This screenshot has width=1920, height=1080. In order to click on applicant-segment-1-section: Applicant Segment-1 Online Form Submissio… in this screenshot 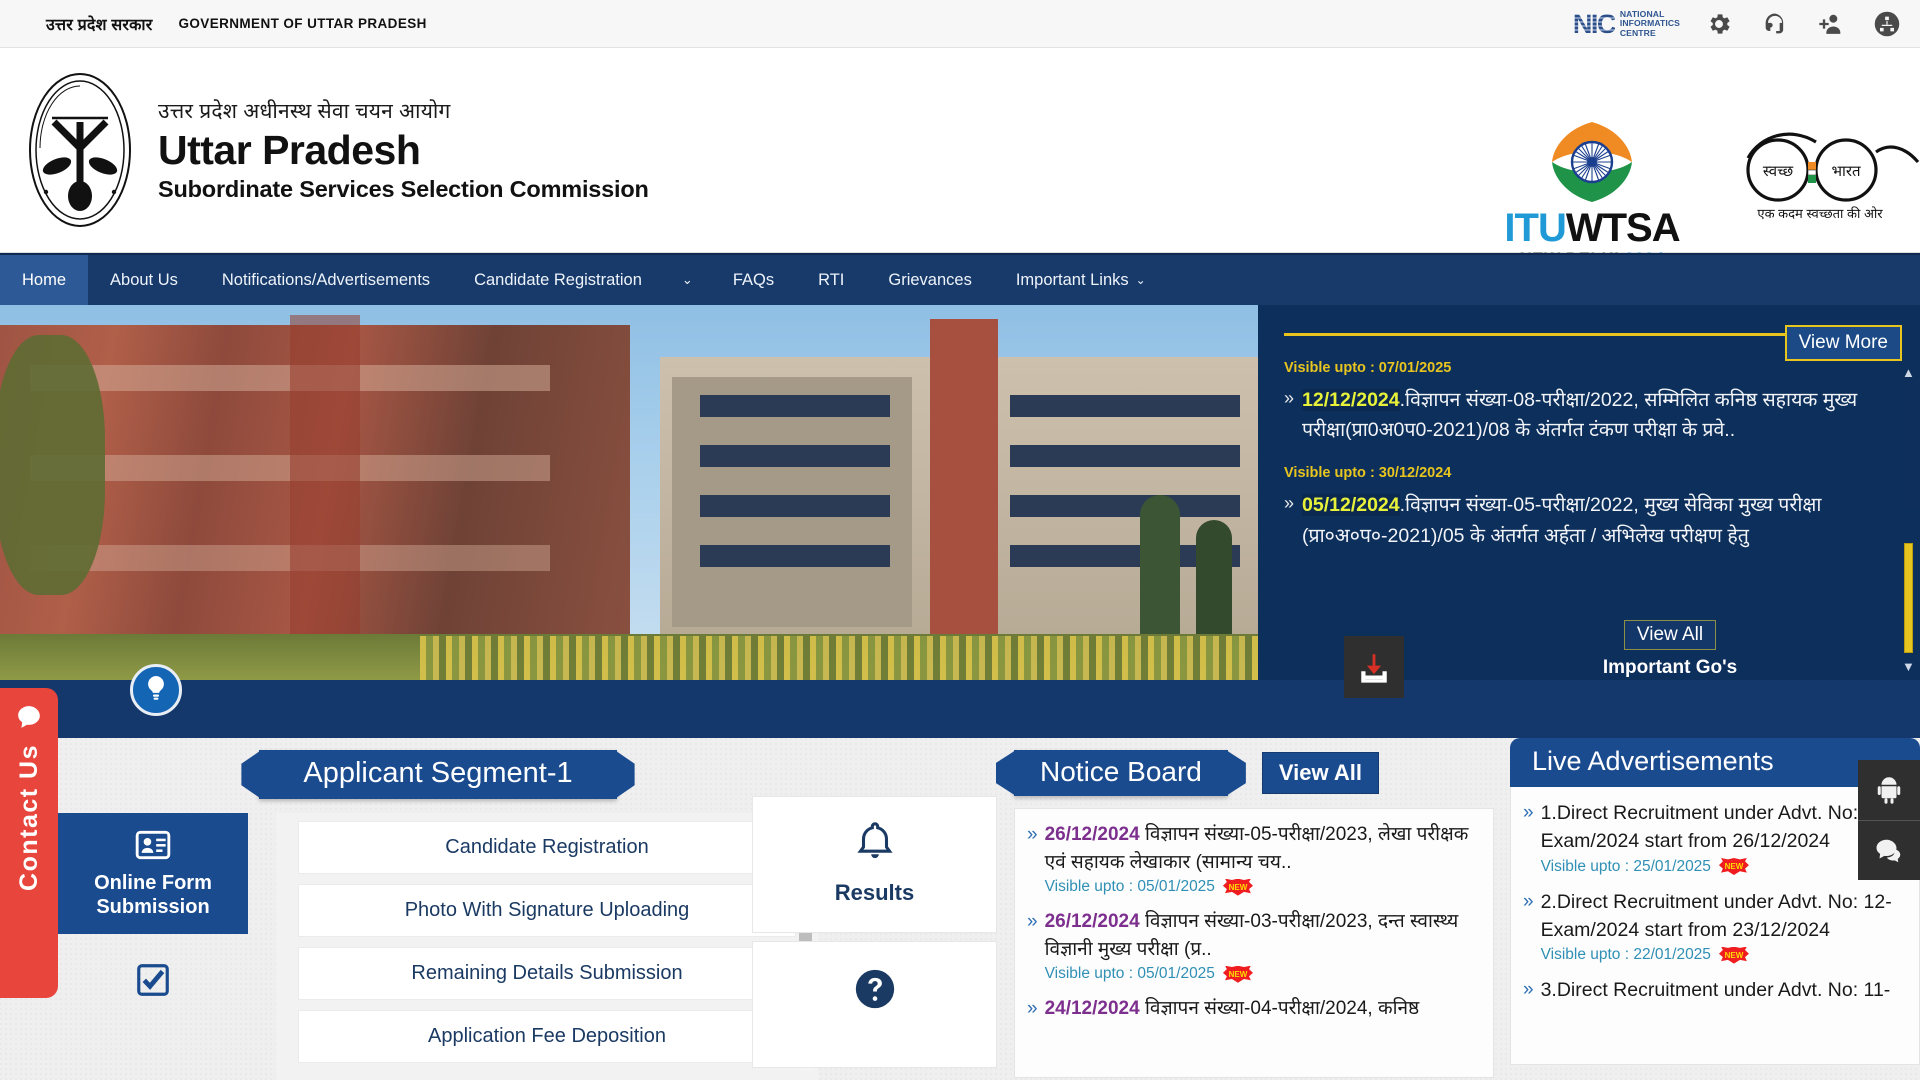, I will do `click(438, 909)`.